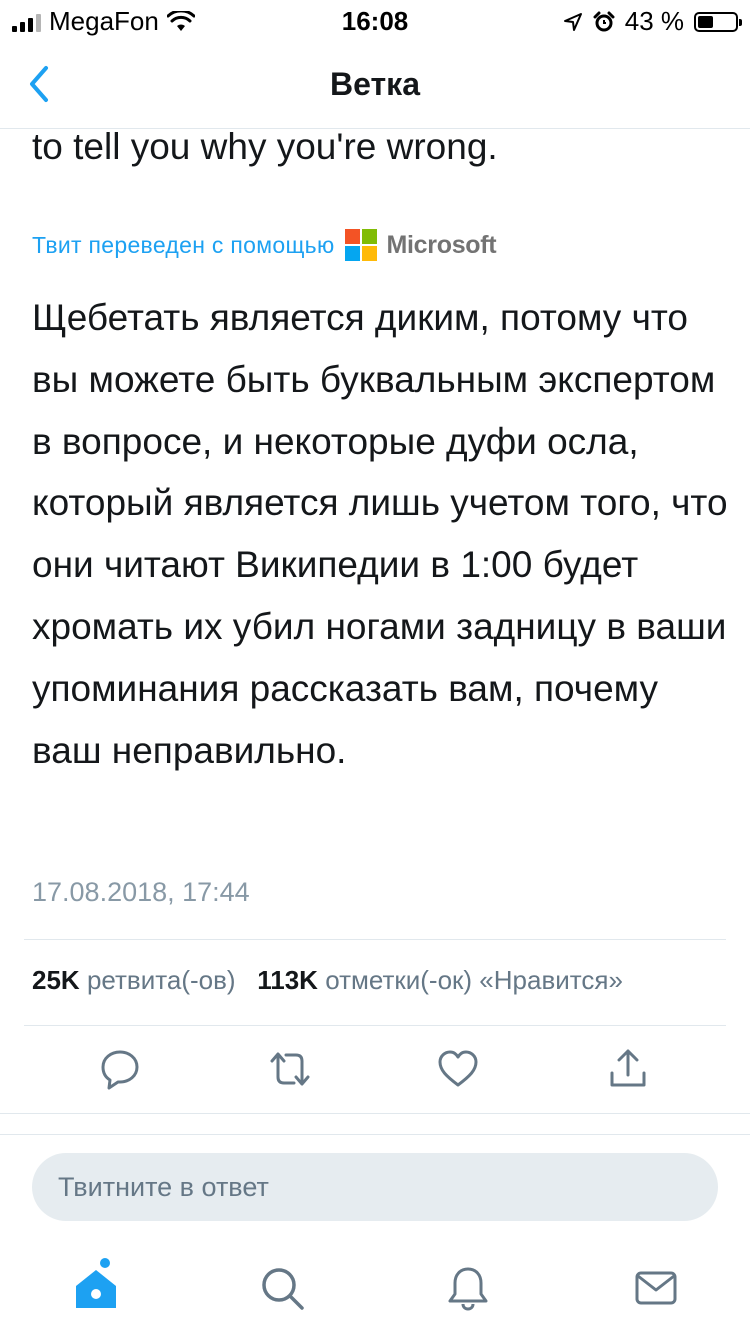 This screenshot has width=750, height=1334. Describe the element at coordinates (474, 980) in the screenshot. I see `likes-label: отметки(-ок) «Нравится»` at that location.